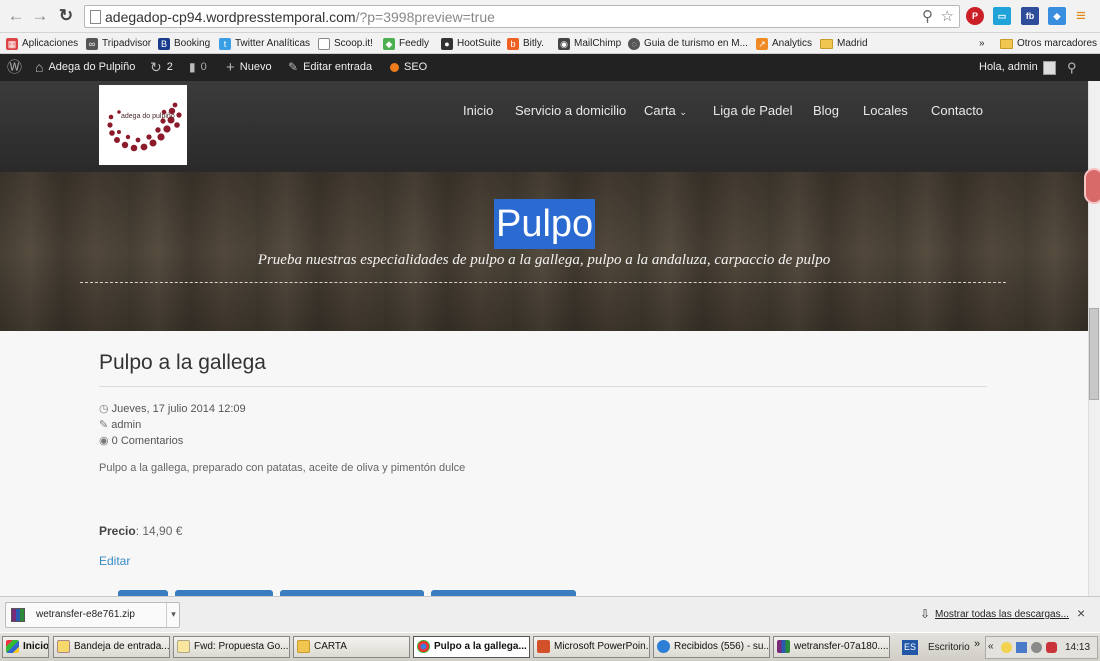 The height and width of the screenshot is (661, 1100). What do you see at coordinates (471, 43) in the screenshot?
I see `bookmark-item: ● HootSuite` at bounding box center [471, 43].